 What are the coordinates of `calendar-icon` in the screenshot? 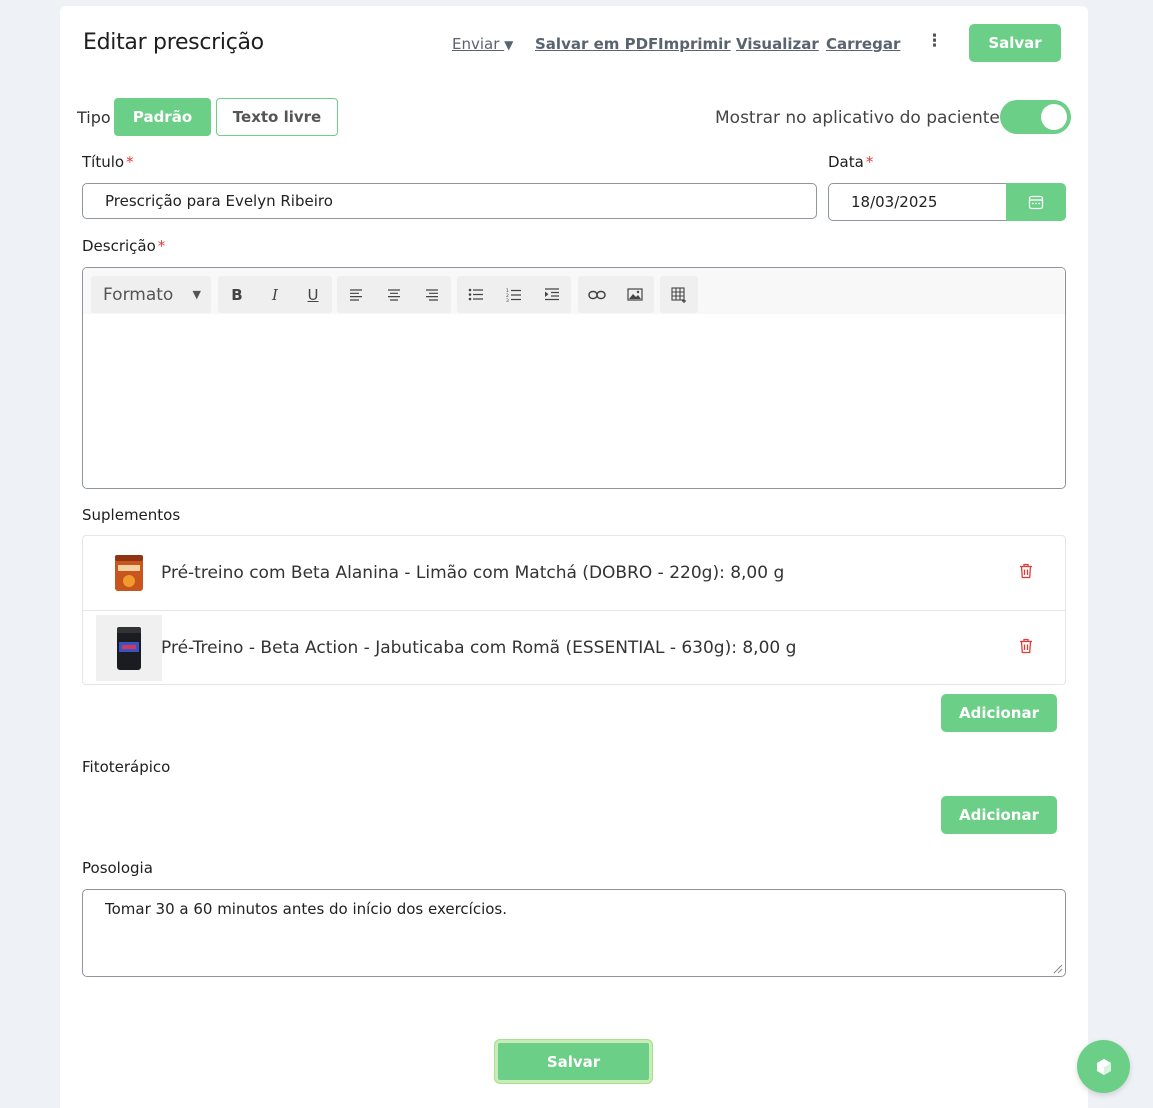 It's located at (1036, 202).